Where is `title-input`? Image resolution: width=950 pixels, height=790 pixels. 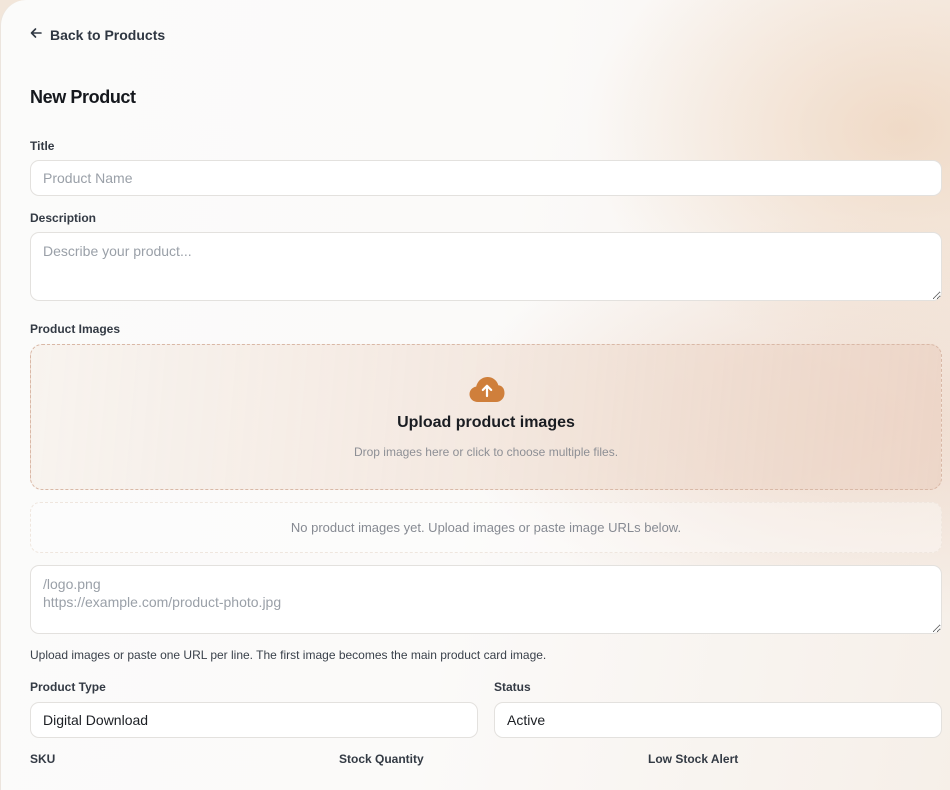 title-input is located at coordinates (486, 178).